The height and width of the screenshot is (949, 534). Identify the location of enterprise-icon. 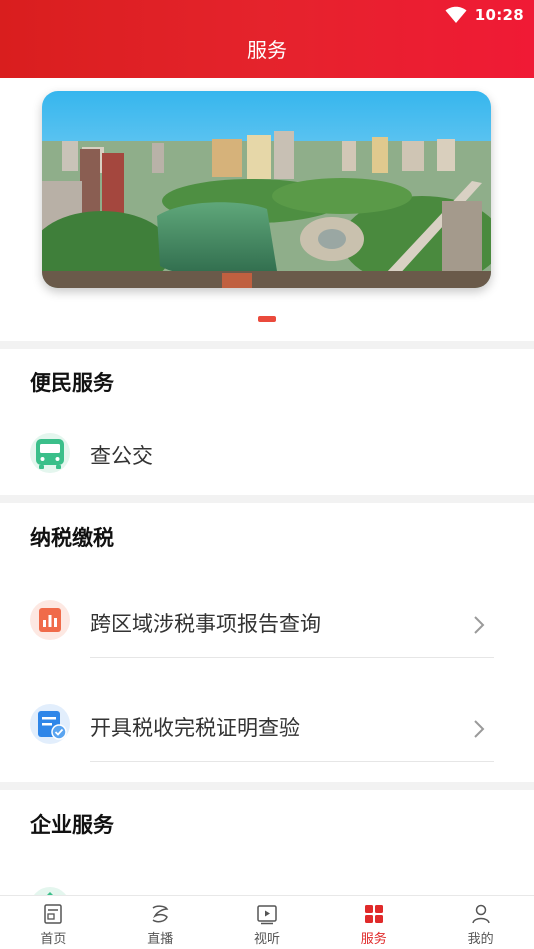
(50, 891).